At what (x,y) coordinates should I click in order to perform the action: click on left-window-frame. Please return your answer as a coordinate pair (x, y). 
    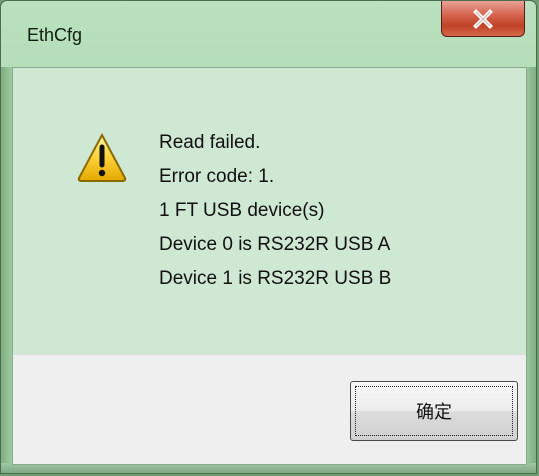
    Looking at the image, I should click on (6, 270).